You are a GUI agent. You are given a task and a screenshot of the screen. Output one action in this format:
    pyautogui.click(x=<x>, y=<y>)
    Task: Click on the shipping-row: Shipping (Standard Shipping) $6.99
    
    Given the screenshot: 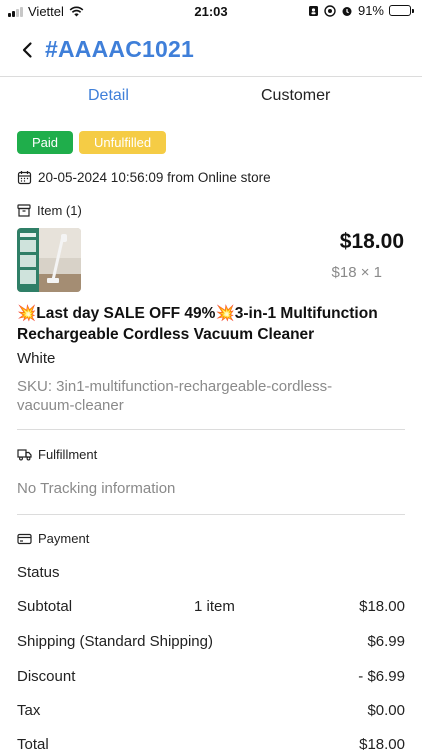 What is the action you would take?
    pyautogui.click(x=211, y=643)
    